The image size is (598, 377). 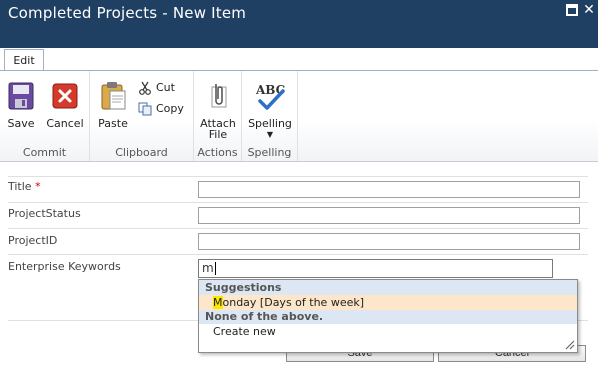 I want to click on save-icon, so click(x=21, y=96).